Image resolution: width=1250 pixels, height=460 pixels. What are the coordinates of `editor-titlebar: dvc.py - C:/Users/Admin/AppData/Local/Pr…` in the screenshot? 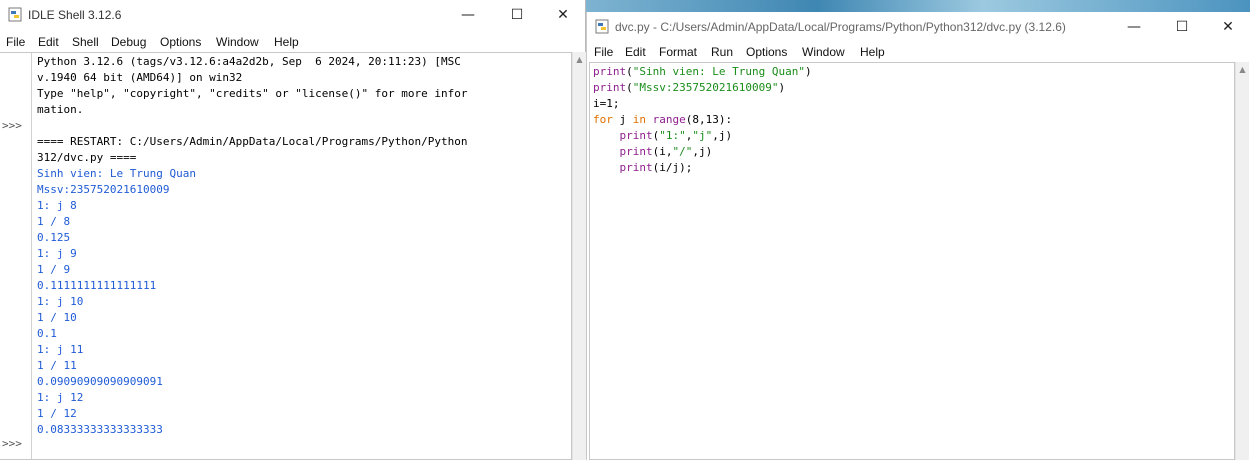 It's located at (918, 27).